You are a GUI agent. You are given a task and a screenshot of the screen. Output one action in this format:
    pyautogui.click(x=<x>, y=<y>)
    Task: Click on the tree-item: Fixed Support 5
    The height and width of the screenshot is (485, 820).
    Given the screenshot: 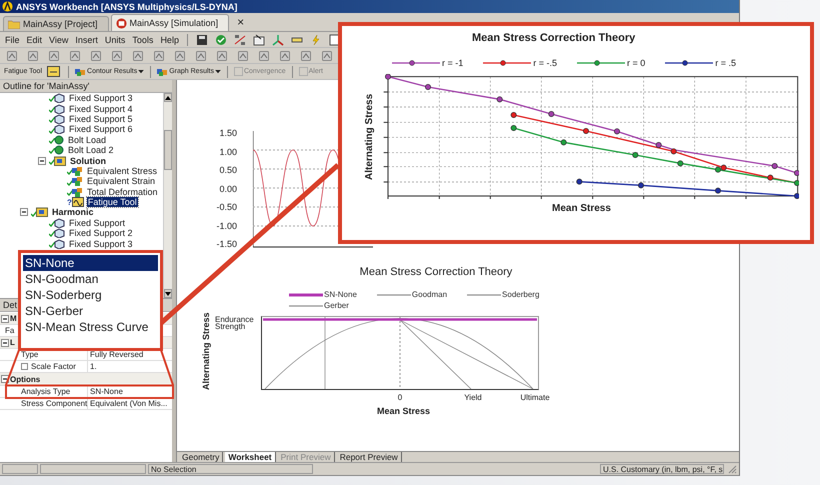 What is the action you would take?
    pyautogui.click(x=101, y=119)
    